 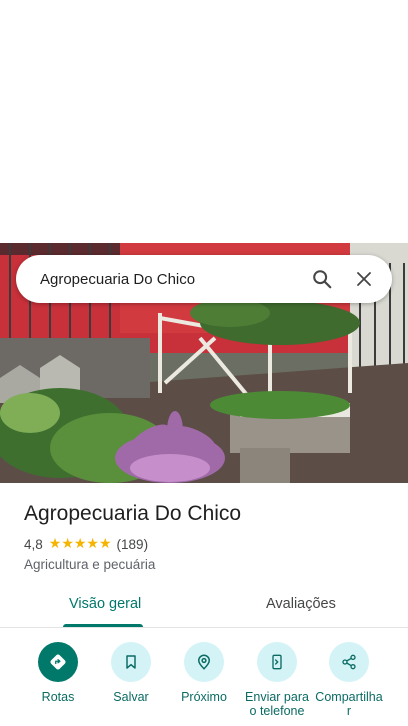 I want to click on tab-selected-indicator, so click(x=103, y=625).